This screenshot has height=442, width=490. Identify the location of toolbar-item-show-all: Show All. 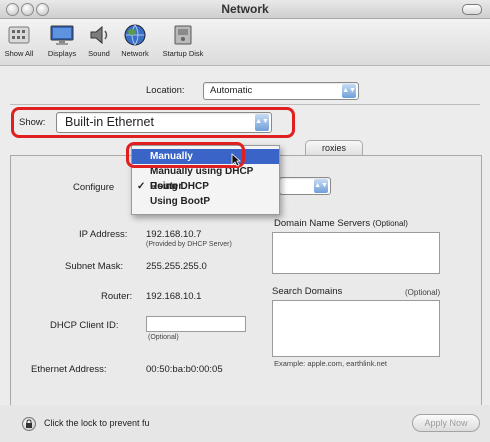
(19, 40).